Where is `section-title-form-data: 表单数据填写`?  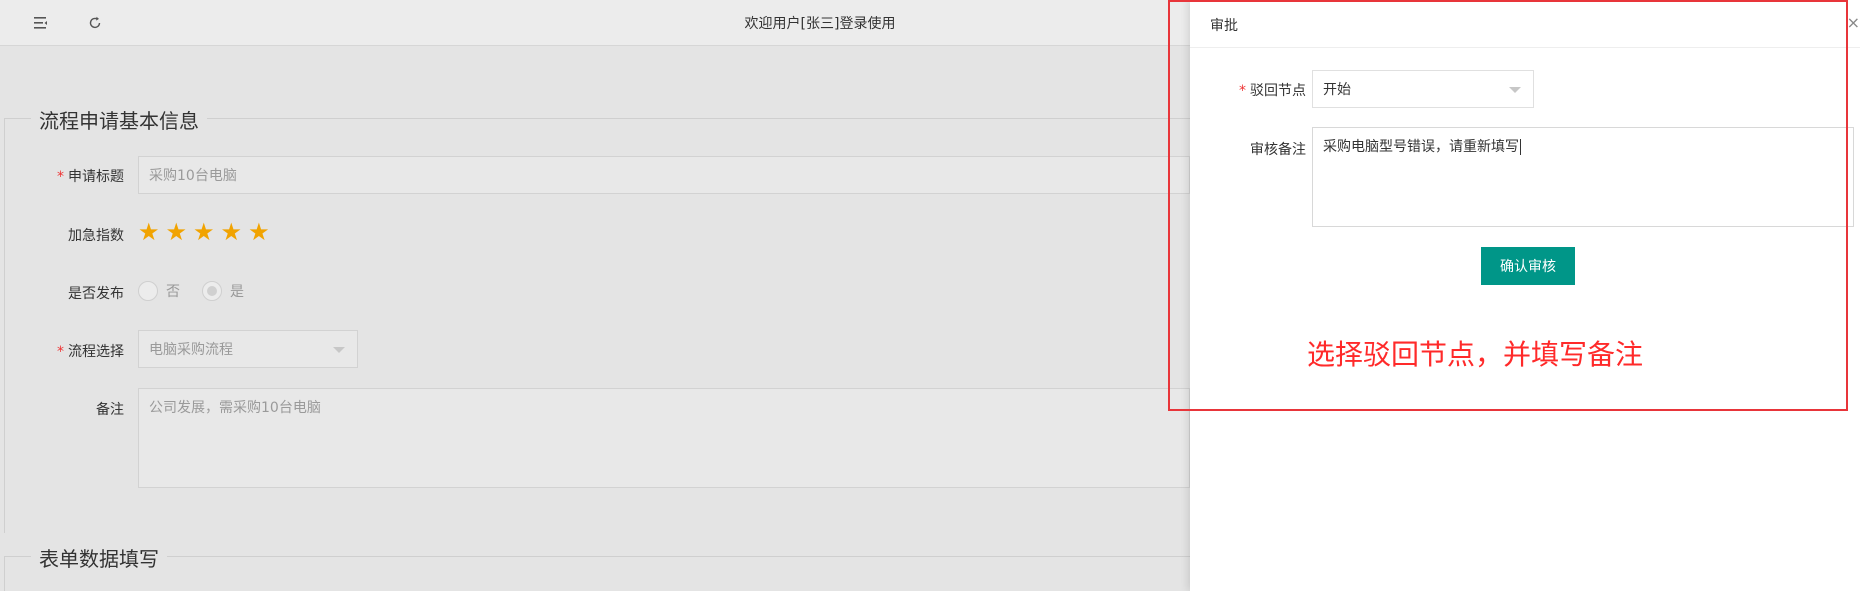 section-title-form-data: 表单数据填写 is located at coordinates (99, 557).